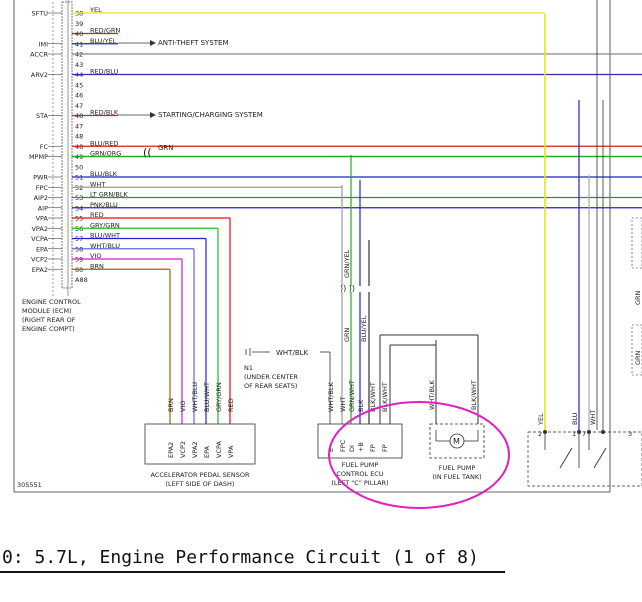 The width and height of the screenshot is (642, 602). I want to click on ground-n1: WHT/BLK N1 (UNDER CENTER OF REAR SEATS), so click(287, 386).